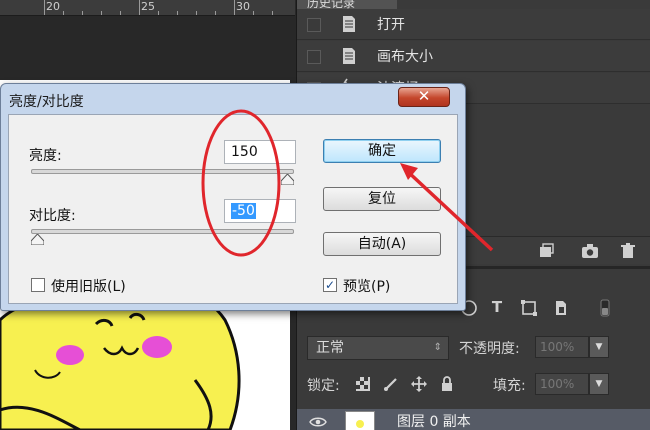  Describe the element at coordinates (562, 384) in the screenshot. I see `fill-field: 100%` at that location.